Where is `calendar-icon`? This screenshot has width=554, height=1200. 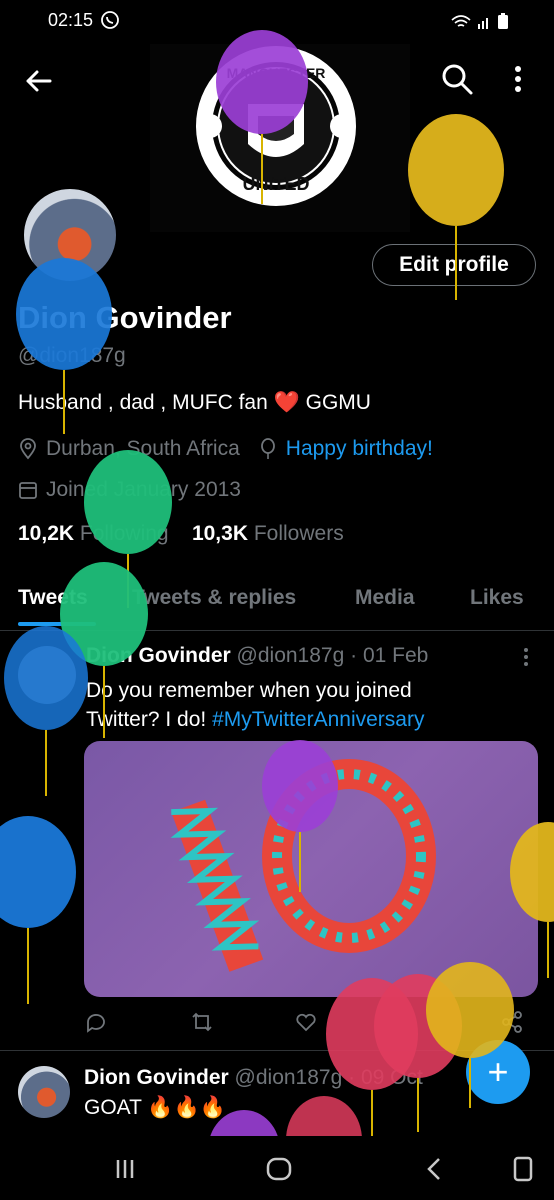
calendar-icon is located at coordinates (28, 490).